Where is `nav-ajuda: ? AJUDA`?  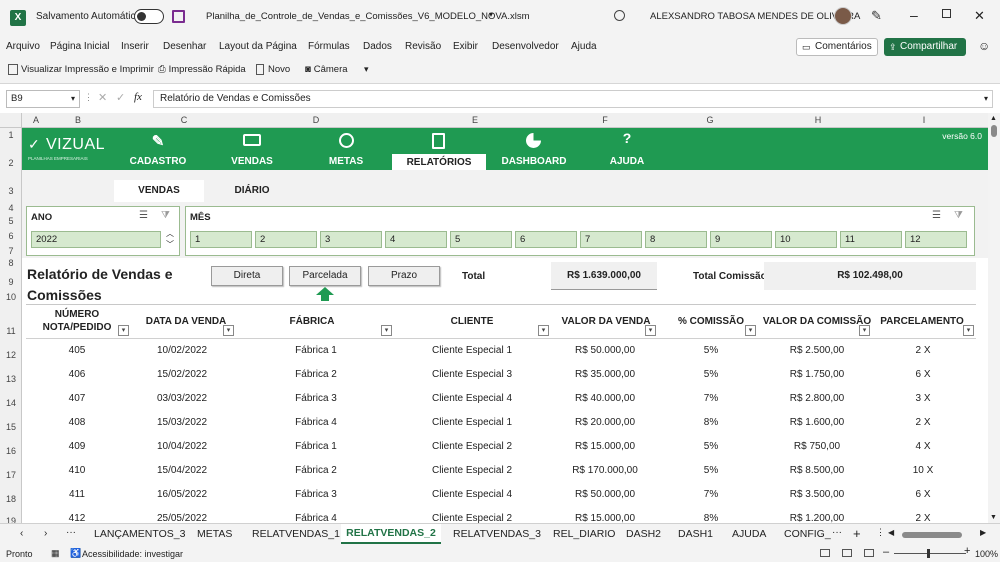
nav-ajuda: ? AJUDA is located at coordinates (627, 149).